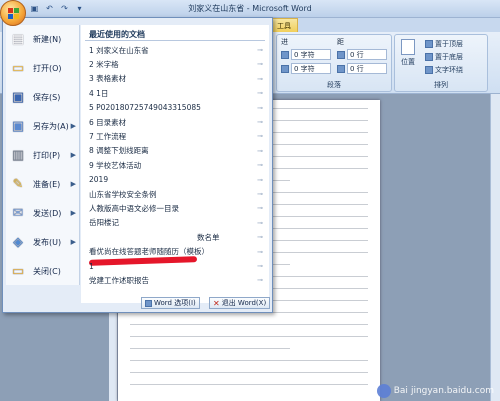  Describe the element at coordinates (117, 34) in the screenshot. I see `recent-documents-header: 最近使用的文档` at that location.